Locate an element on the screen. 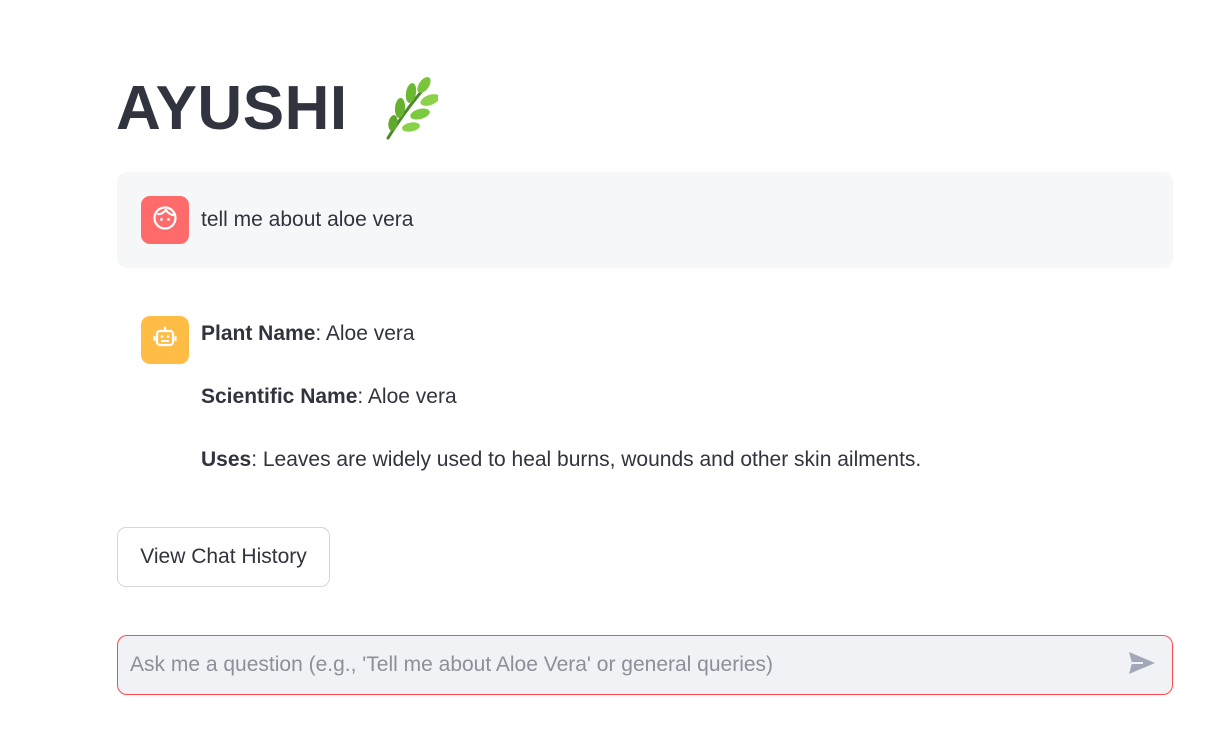 This screenshot has height=752, width=1229. user-face-icon is located at coordinates (165, 220).